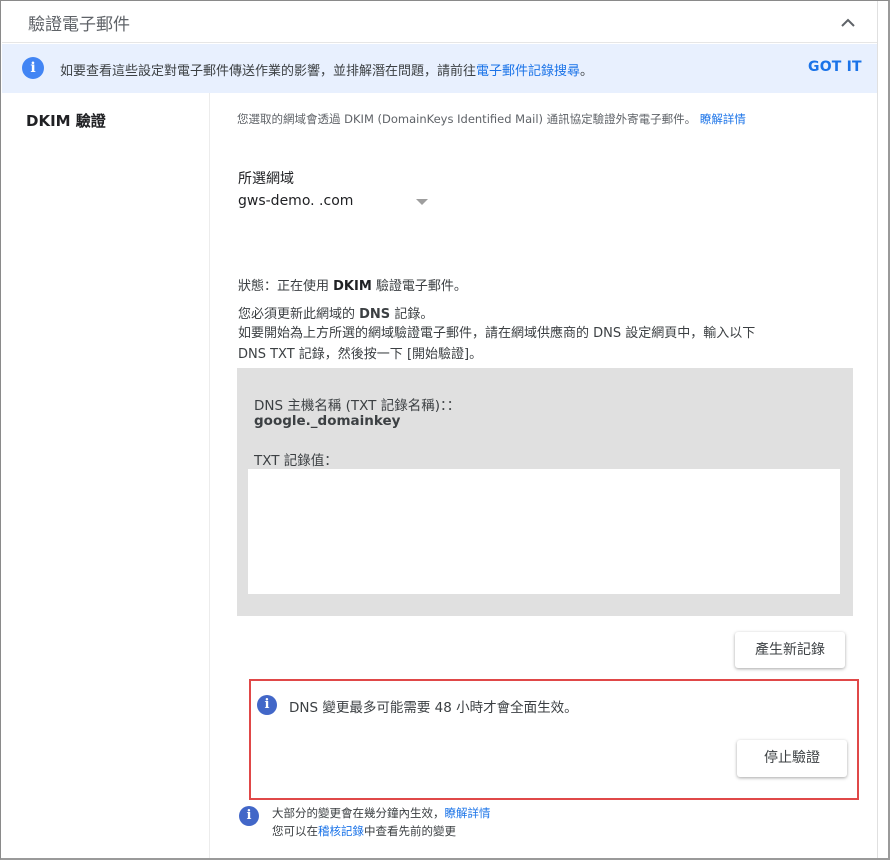 The image size is (890, 860). I want to click on banner-suffix: 。, so click(587, 71).